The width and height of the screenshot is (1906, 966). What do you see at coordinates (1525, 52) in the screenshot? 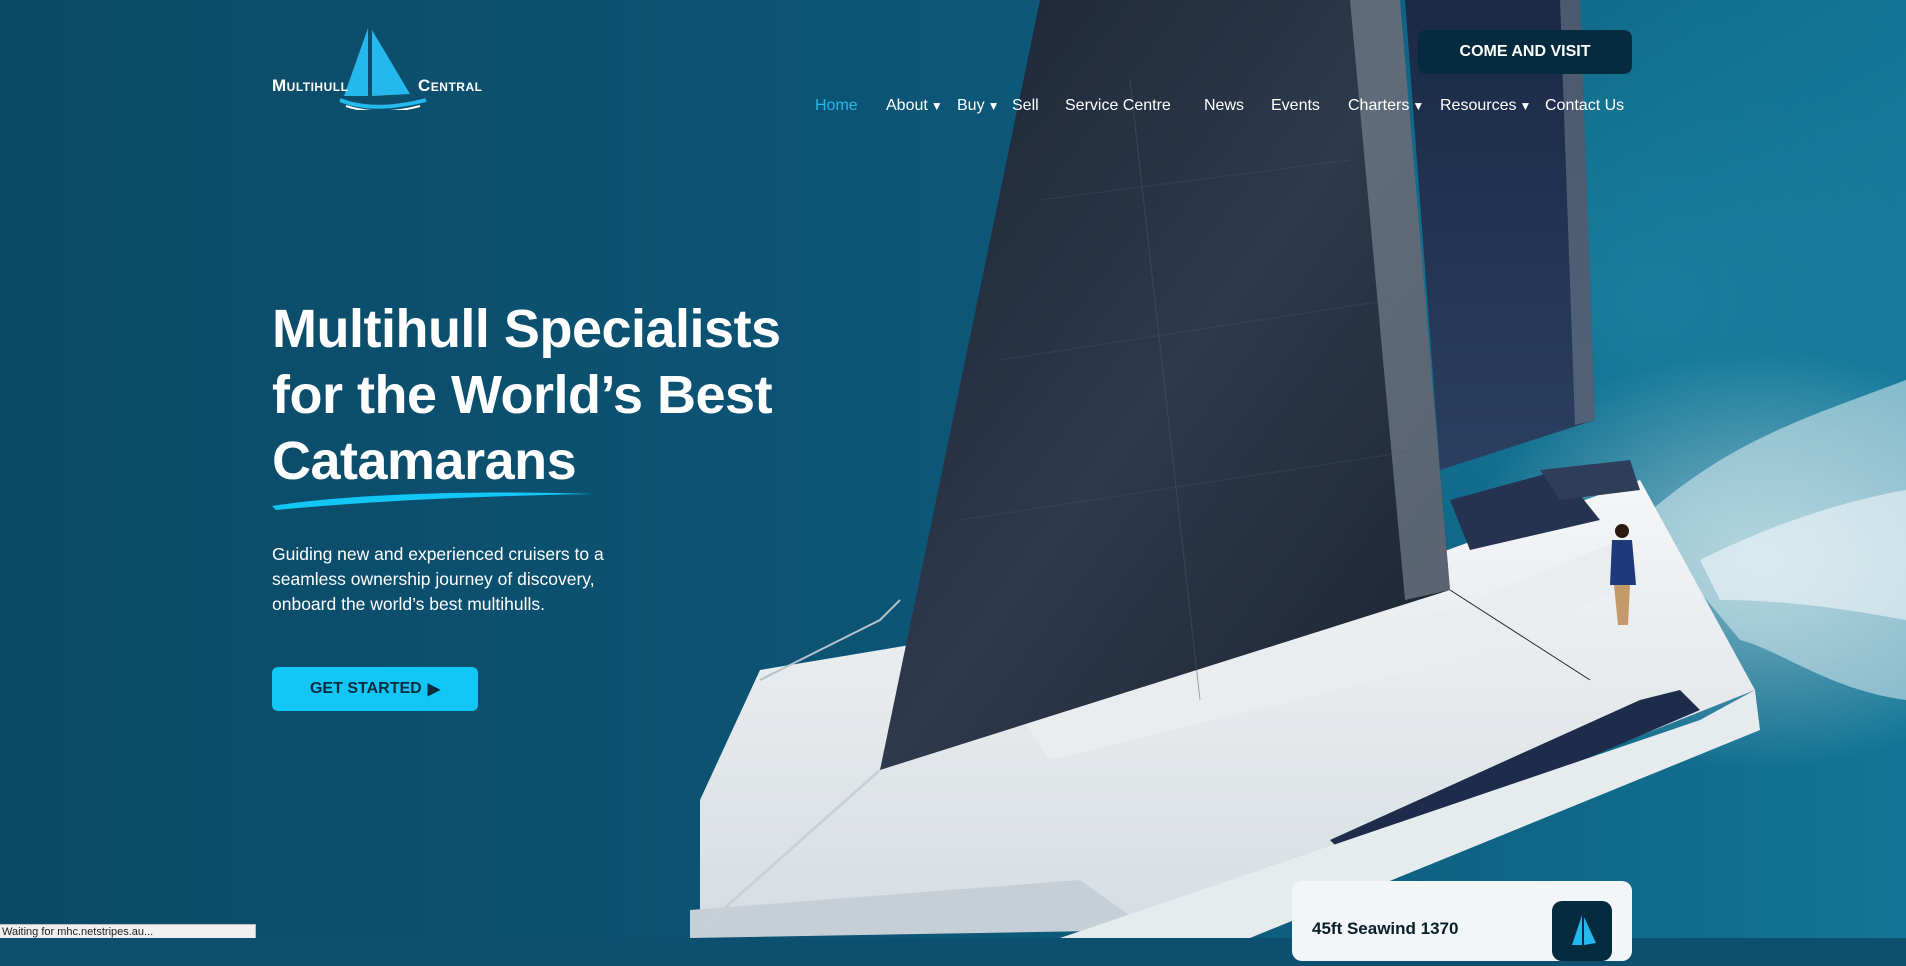
I see `come-and-visit-button: COME AND VISIT` at bounding box center [1525, 52].